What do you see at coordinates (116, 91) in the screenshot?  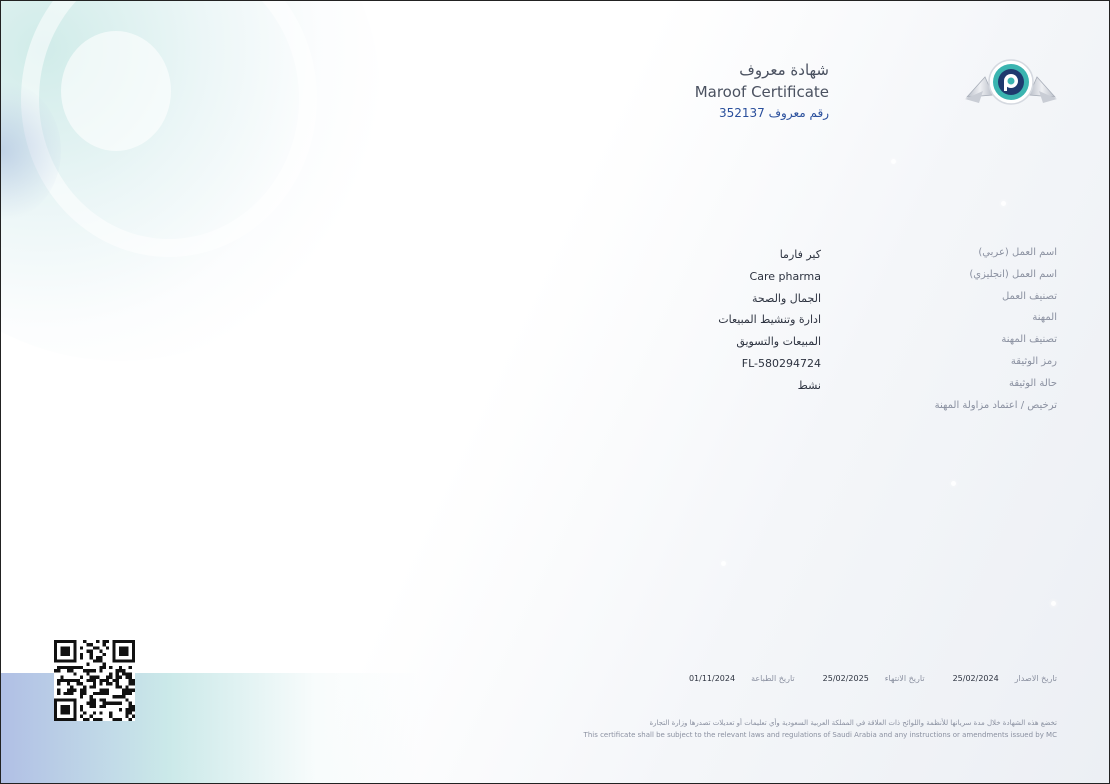 I see `background-ring-inner` at bounding box center [116, 91].